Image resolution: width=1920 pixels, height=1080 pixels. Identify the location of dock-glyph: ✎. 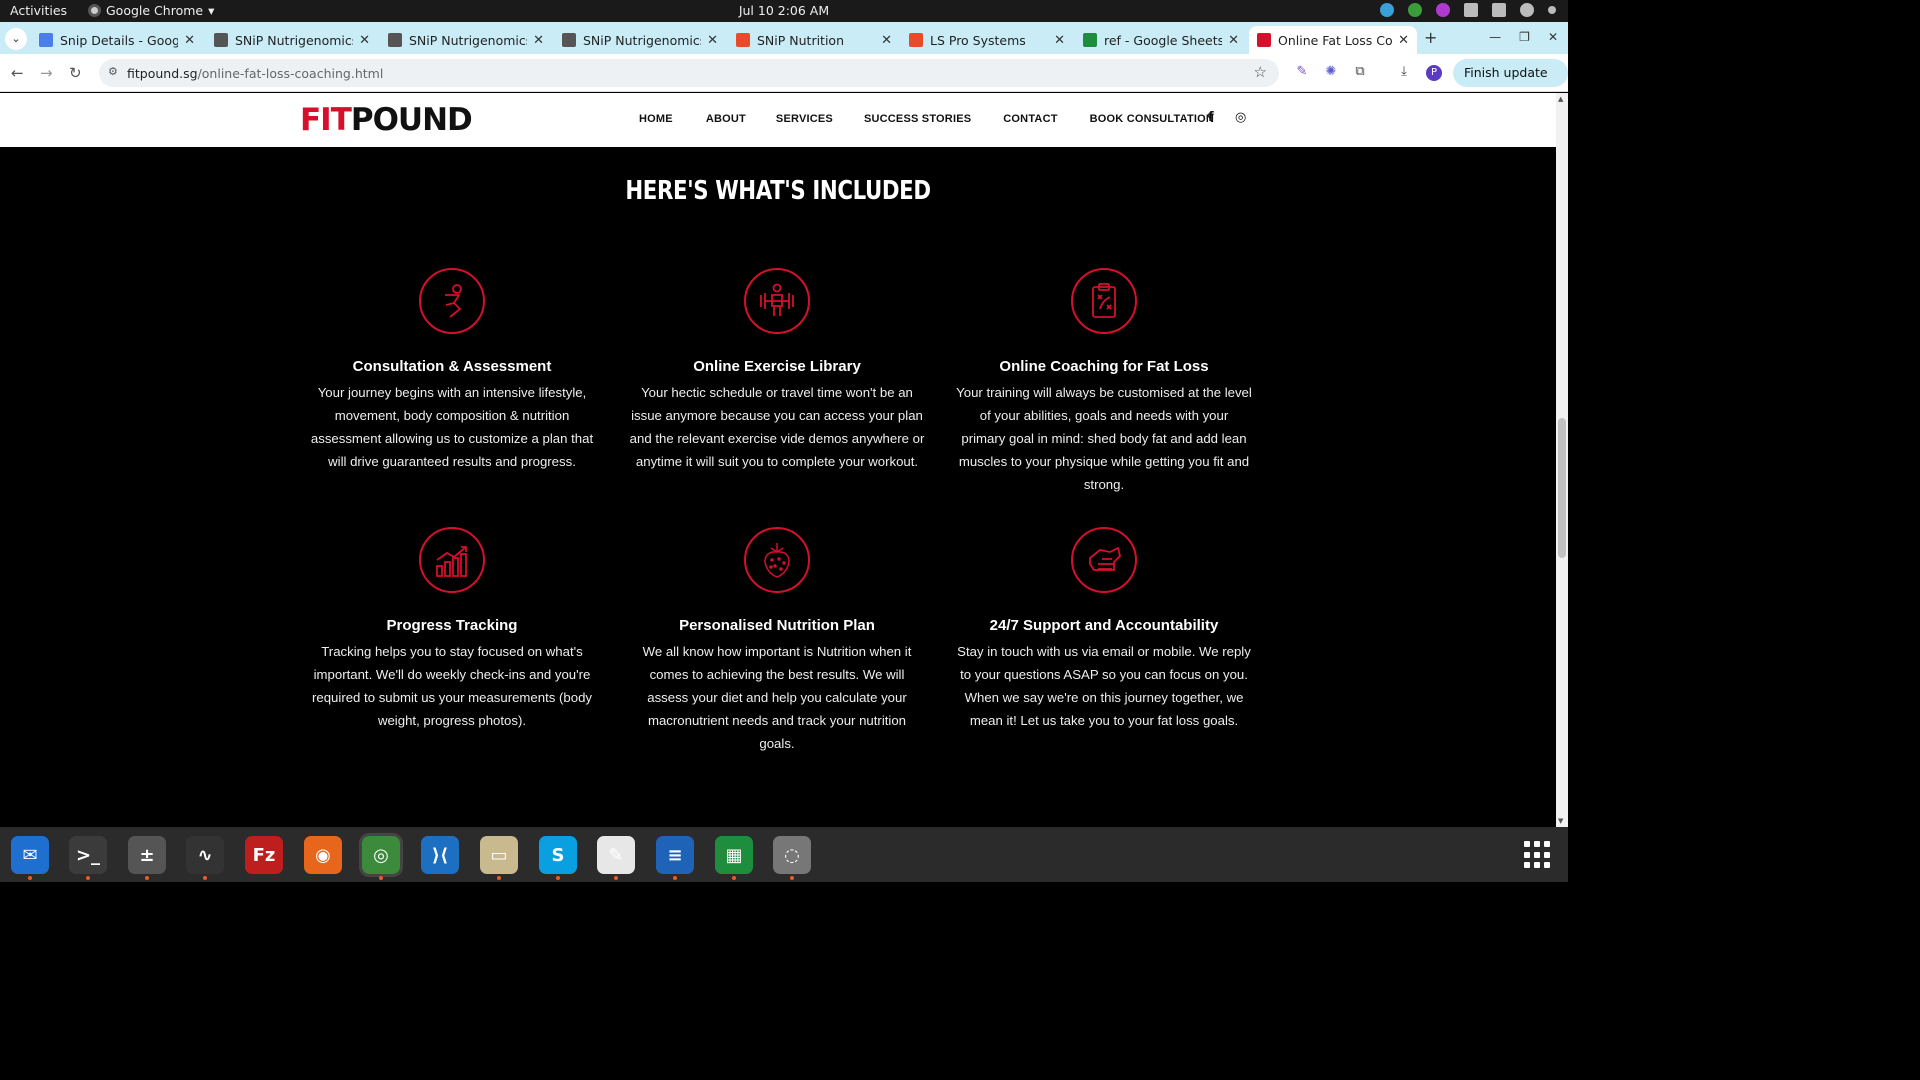
(616, 855).